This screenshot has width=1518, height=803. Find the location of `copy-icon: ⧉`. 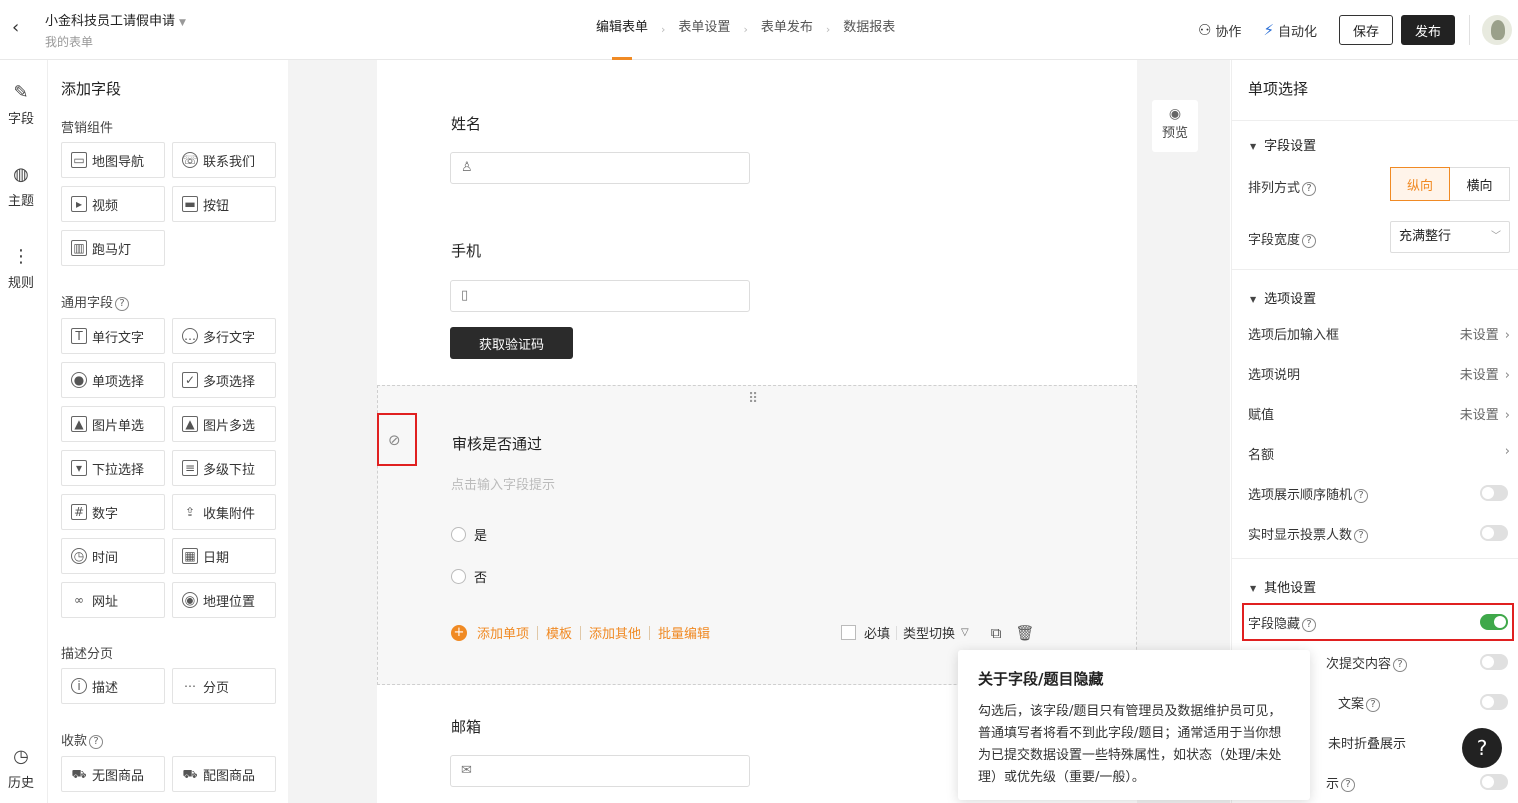

copy-icon: ⧉ is located at coordinates (996, 633).